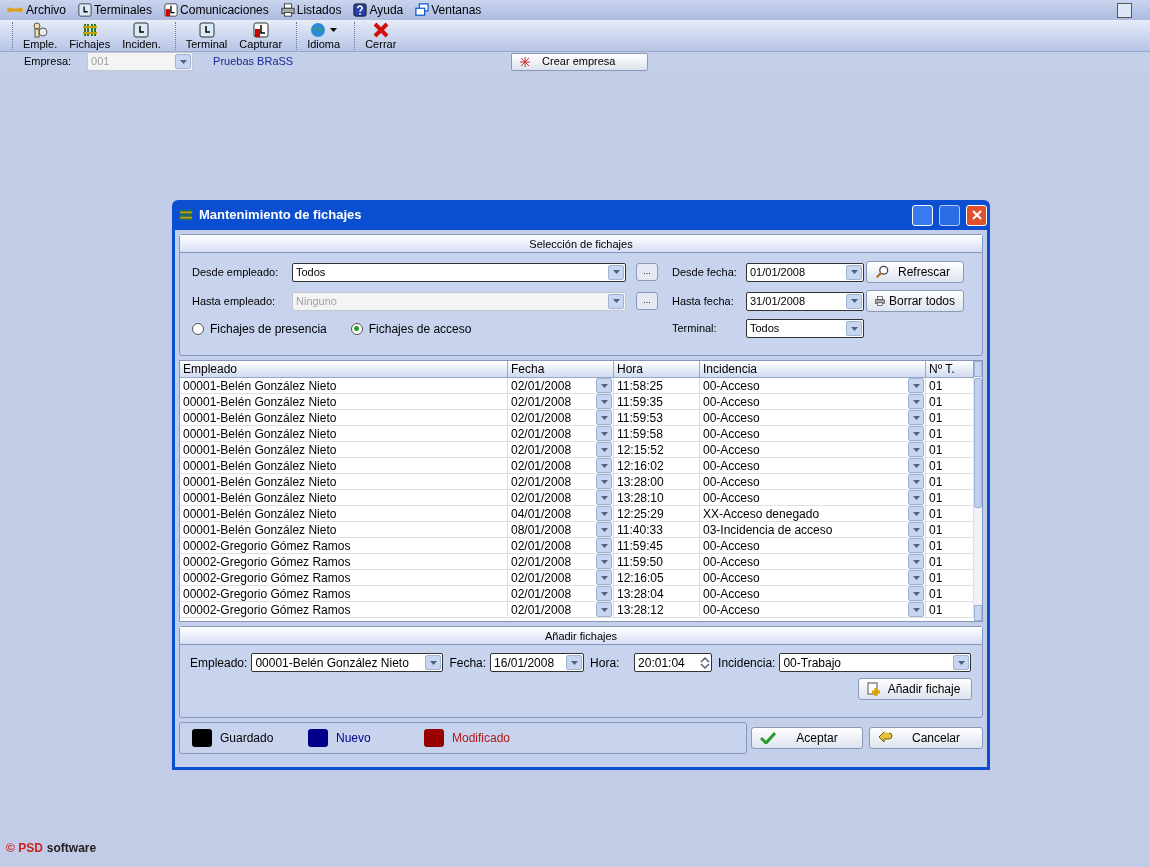 Image resolution: width=1150 pixels, height=867 pixels. I want to click on terminal-icon, so click(141, 30).